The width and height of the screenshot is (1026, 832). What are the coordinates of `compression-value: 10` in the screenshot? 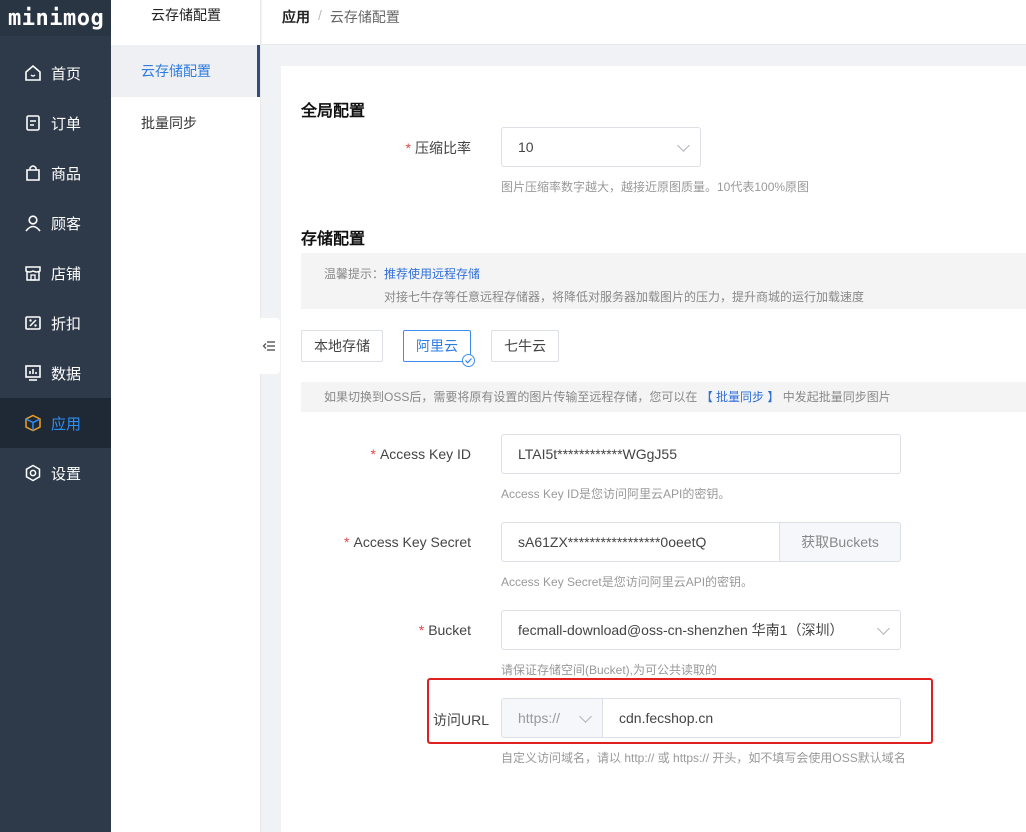 It's located at (526, 147).